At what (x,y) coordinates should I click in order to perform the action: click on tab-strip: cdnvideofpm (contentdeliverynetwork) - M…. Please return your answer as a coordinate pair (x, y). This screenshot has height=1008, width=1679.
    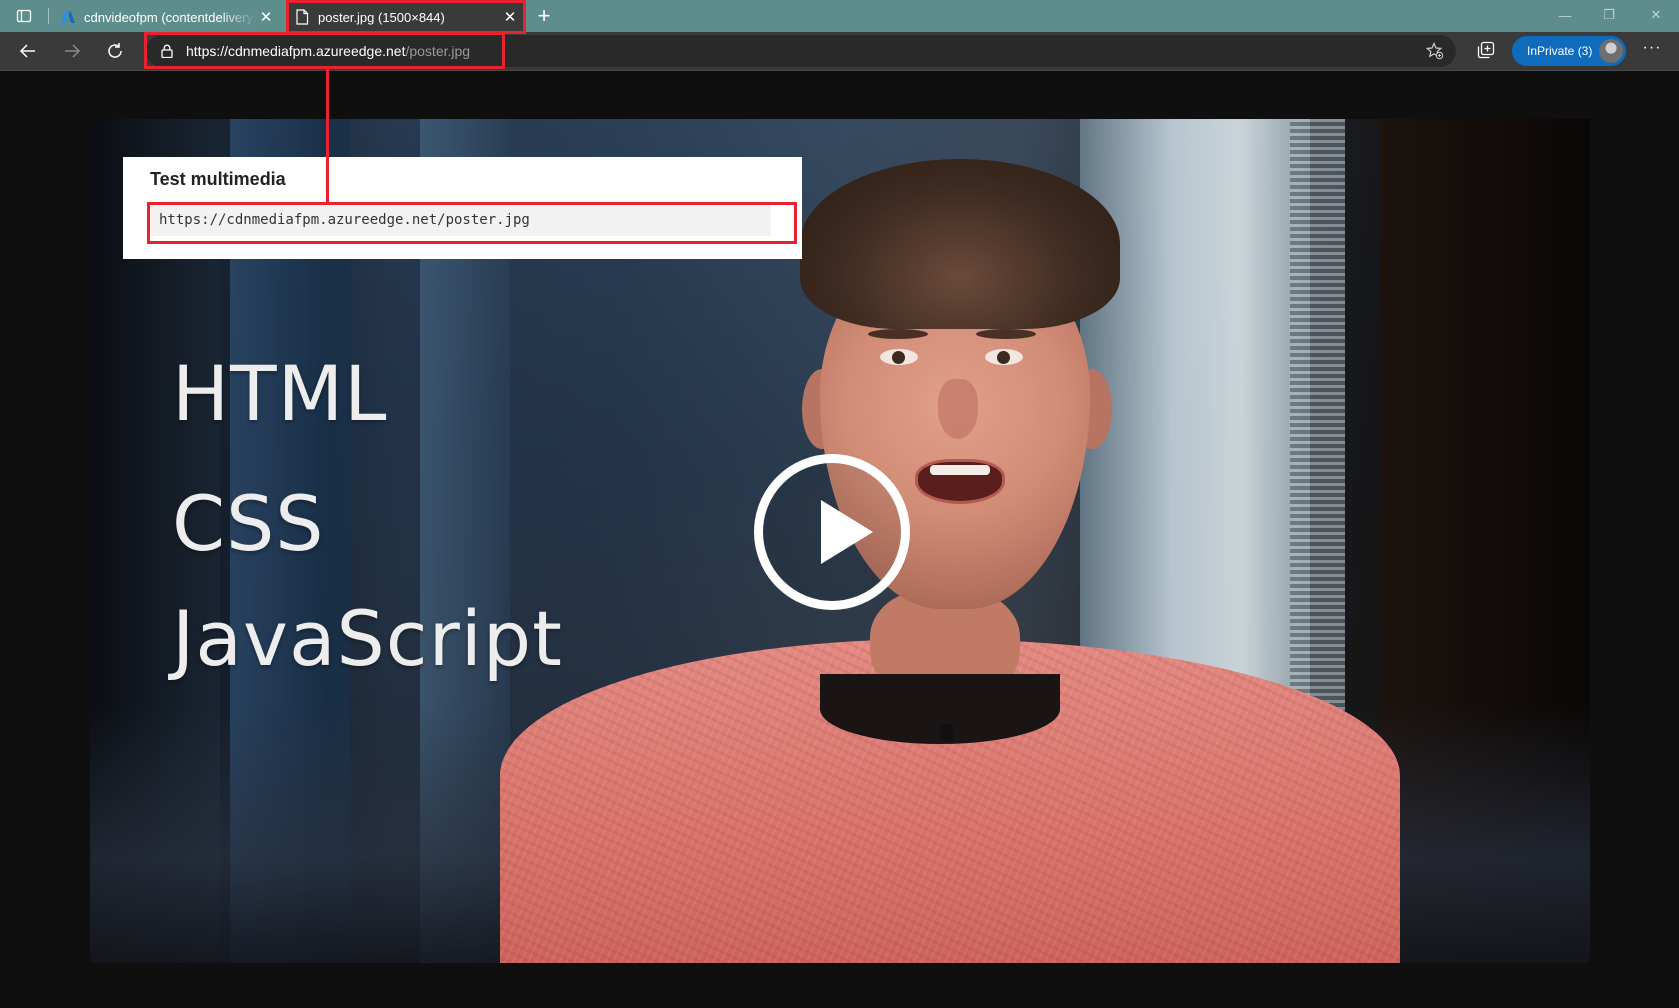
    Looking at the image, I should click on (839, 16).